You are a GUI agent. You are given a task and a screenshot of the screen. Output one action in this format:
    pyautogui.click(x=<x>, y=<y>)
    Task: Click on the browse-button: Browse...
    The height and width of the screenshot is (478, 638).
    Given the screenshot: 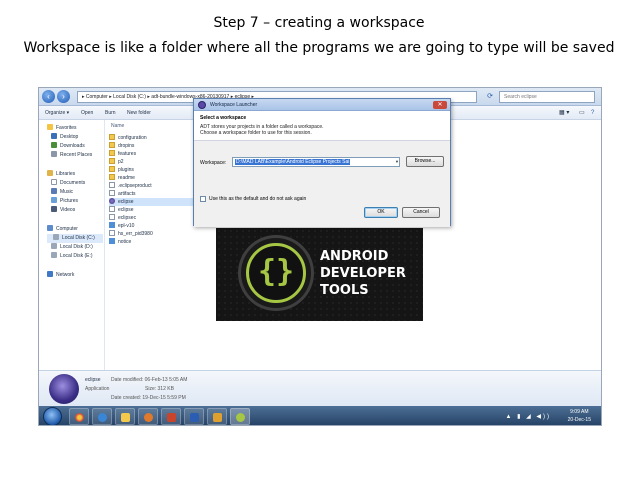 What is the action you would take?
    pyautogui.click(x=425, y=161)
    